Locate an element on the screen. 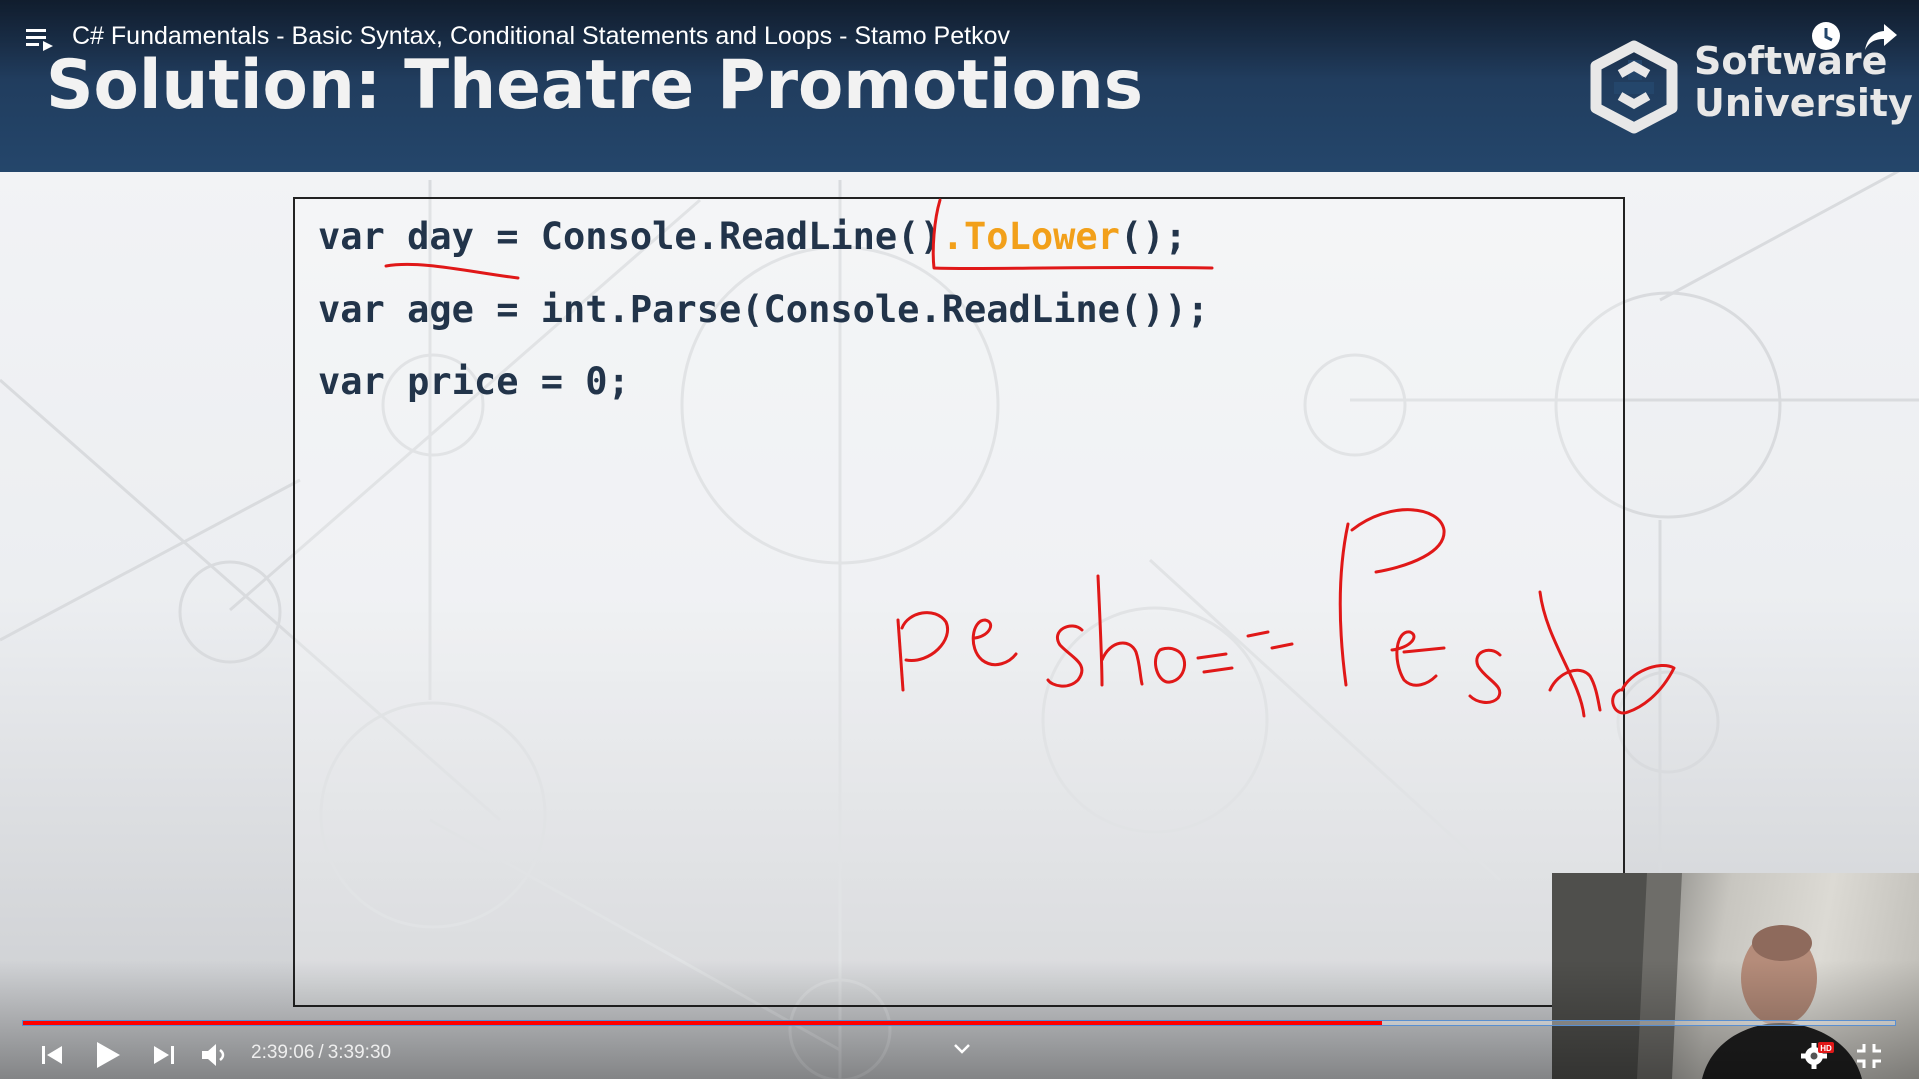 The width and height of the screenshot is (1919, 1079). time-display: 2:39:06/3:39:30 is located at coordinates (321, 1053).